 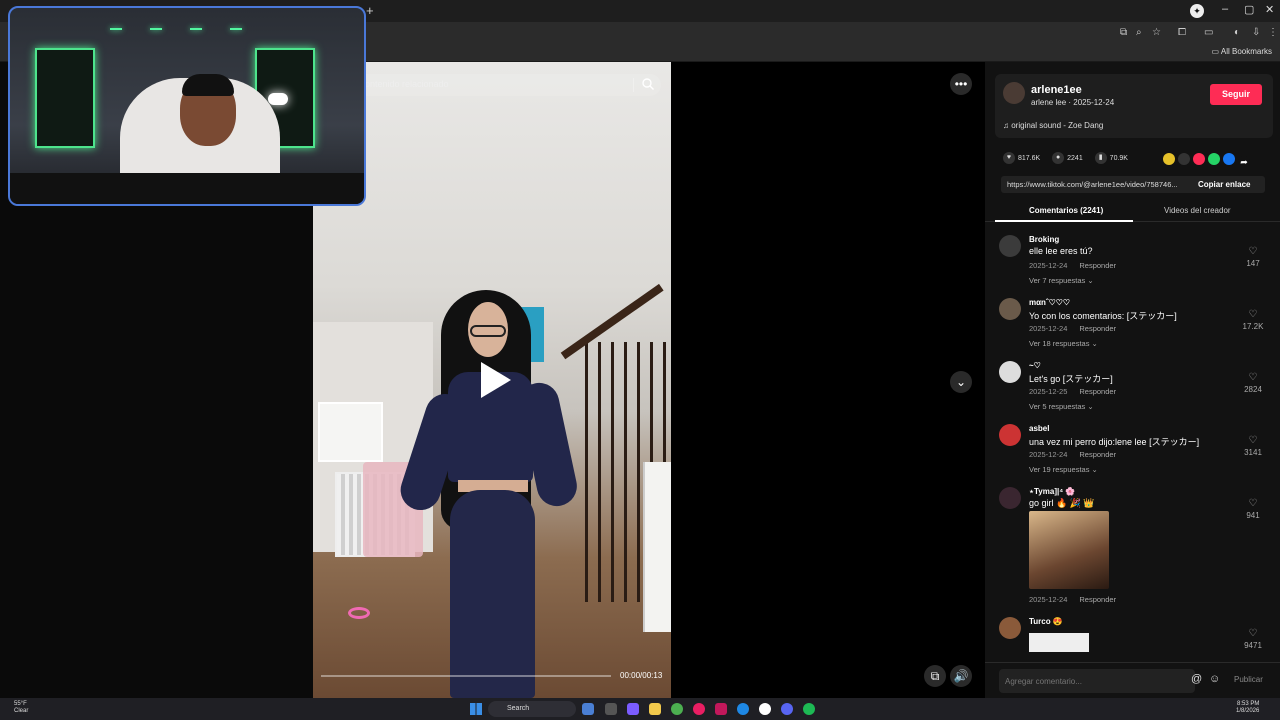 I want to click on comment-username: ~♡, so click(x=1035, y=365).